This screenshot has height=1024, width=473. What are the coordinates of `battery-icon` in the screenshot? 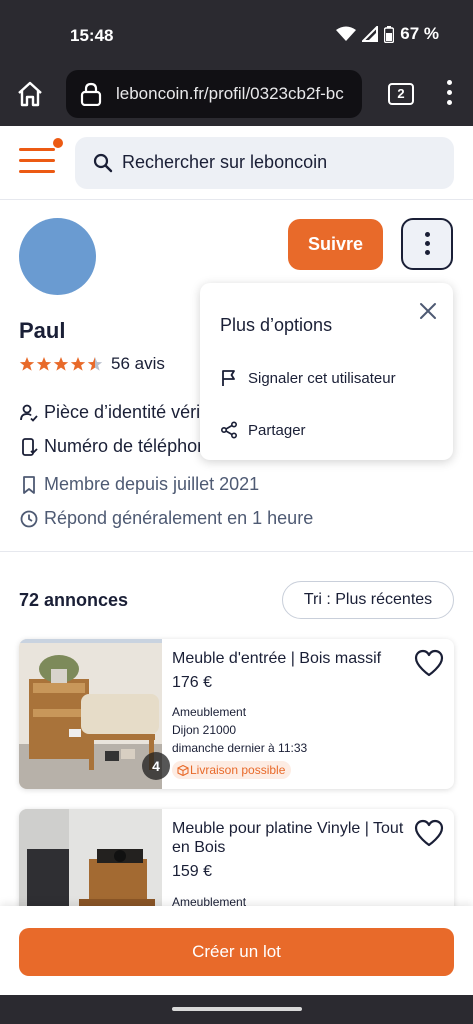 It's located at (389, 34).